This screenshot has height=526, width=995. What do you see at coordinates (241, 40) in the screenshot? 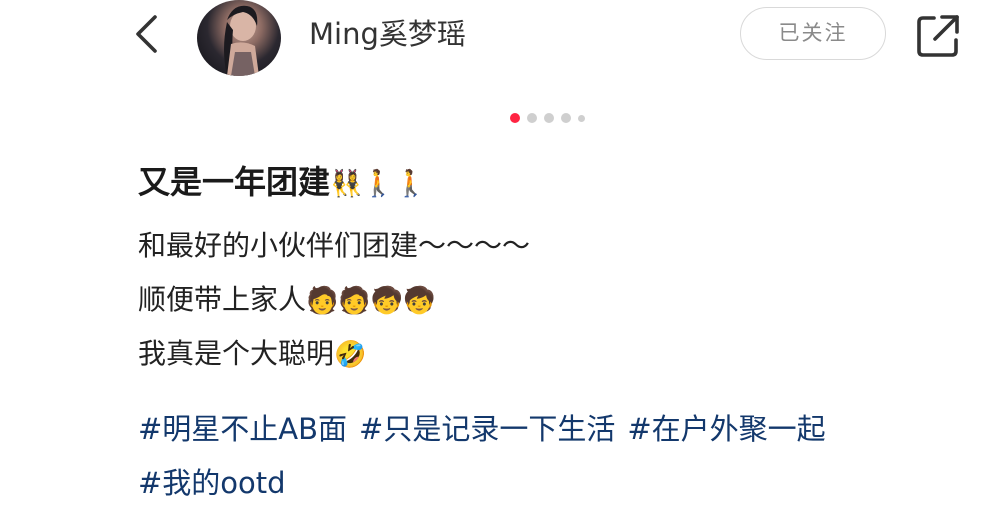
I see `avatar-portrait-icon` at bounding box center [241, 40].